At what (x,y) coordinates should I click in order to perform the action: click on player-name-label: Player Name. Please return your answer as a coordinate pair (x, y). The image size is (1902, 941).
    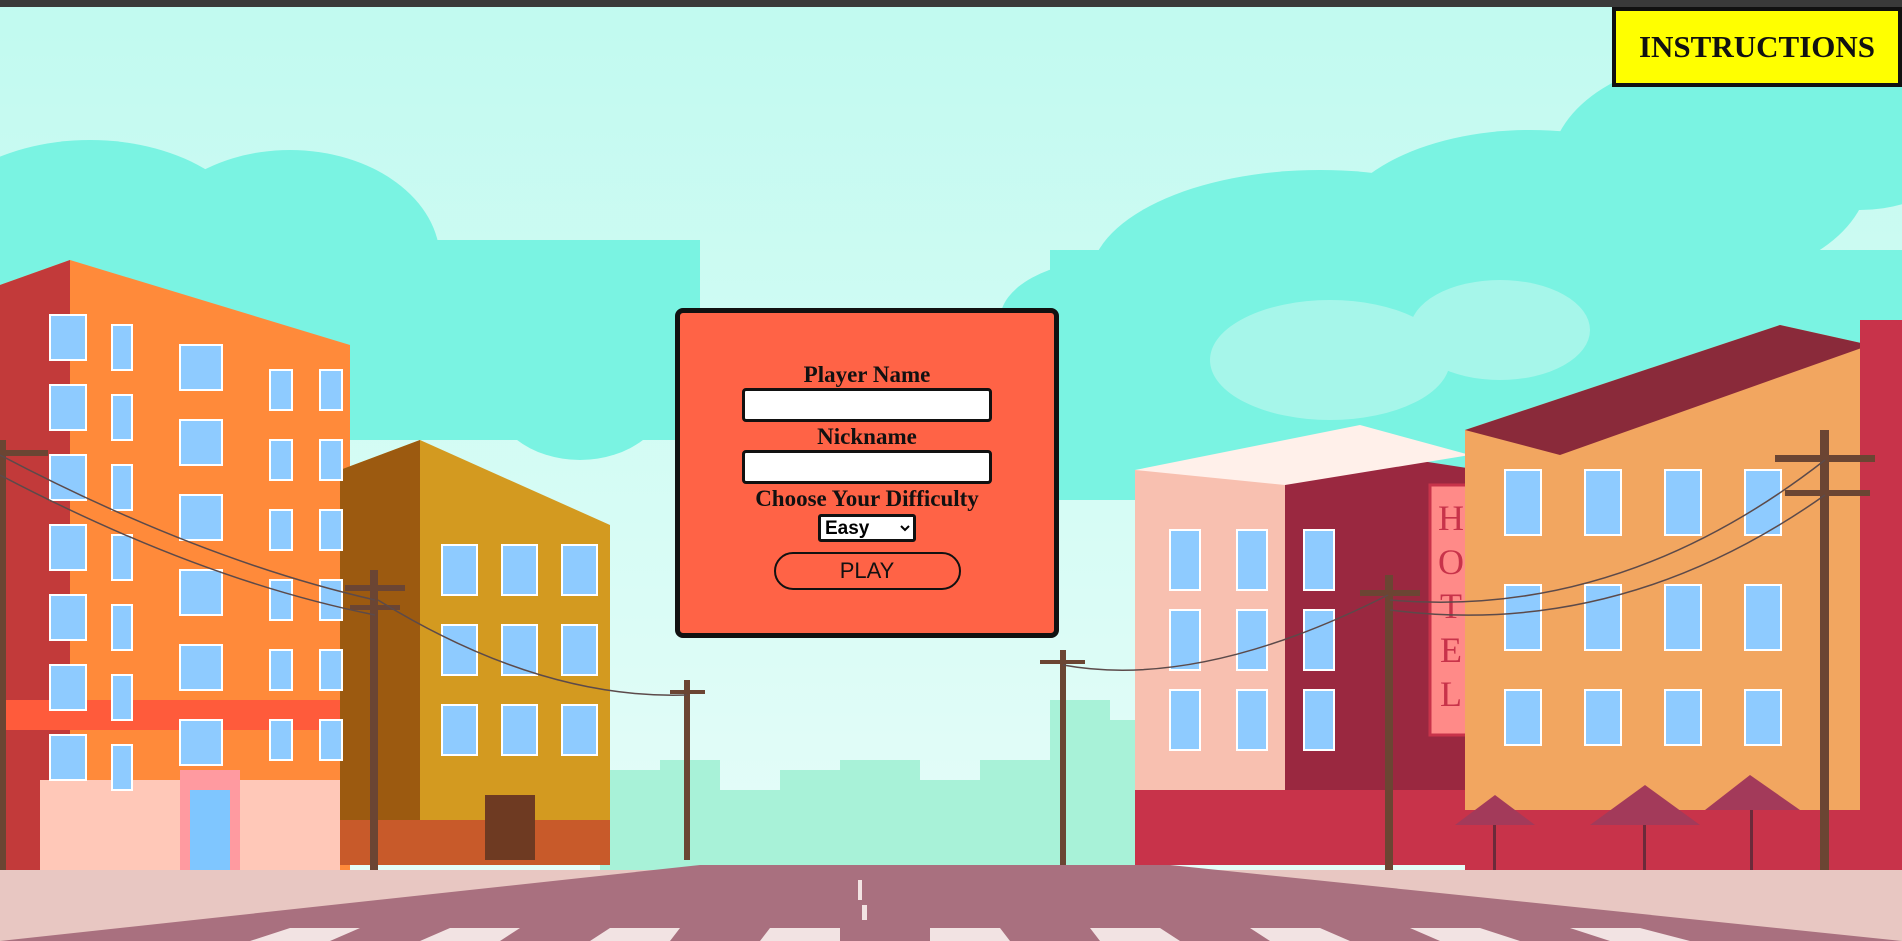
    Looking at the image, I should click on (867, 374).